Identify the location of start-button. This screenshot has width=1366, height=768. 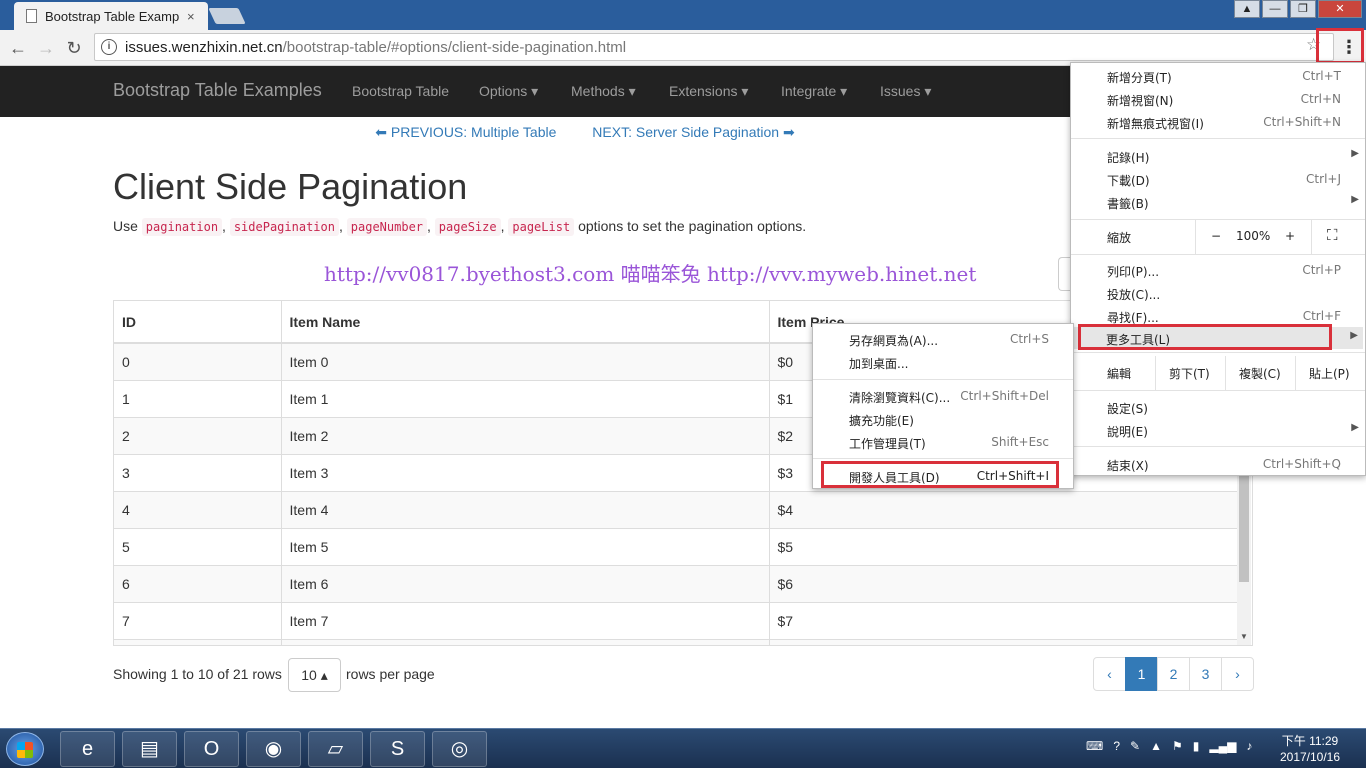
(25, 749).